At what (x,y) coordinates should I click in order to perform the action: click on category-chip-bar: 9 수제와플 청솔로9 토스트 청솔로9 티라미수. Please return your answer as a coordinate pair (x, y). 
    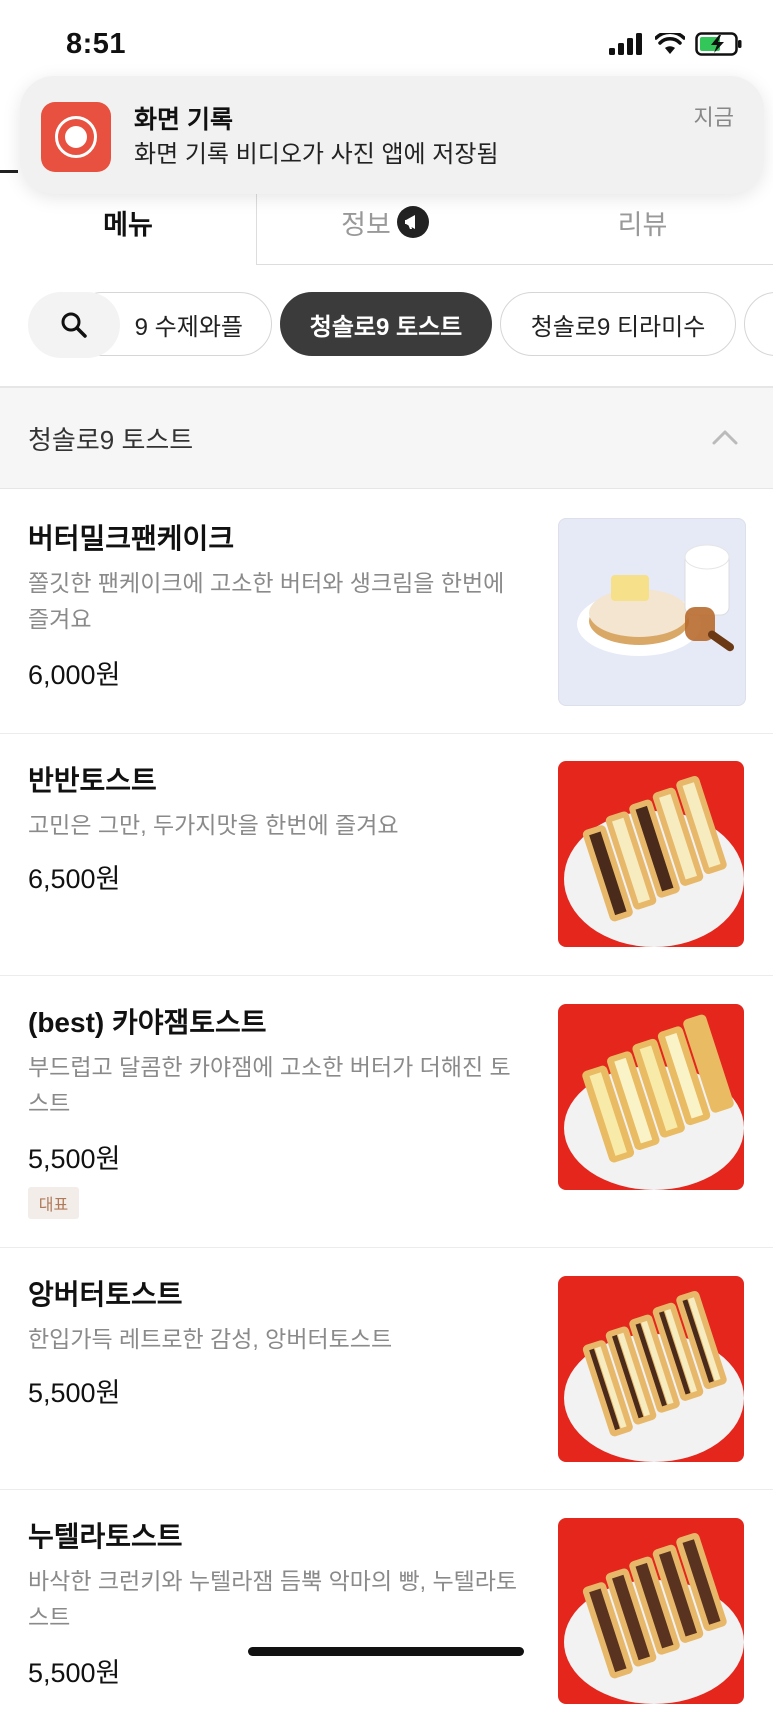
    Looking at the image, I should click on (386, 326).